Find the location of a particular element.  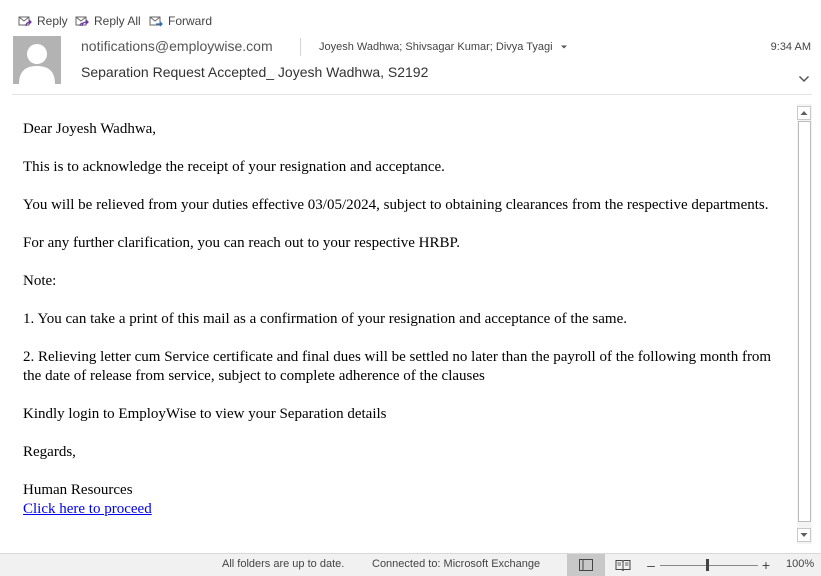

reply-all-label: Reply All is located at coordinates (117, 21).